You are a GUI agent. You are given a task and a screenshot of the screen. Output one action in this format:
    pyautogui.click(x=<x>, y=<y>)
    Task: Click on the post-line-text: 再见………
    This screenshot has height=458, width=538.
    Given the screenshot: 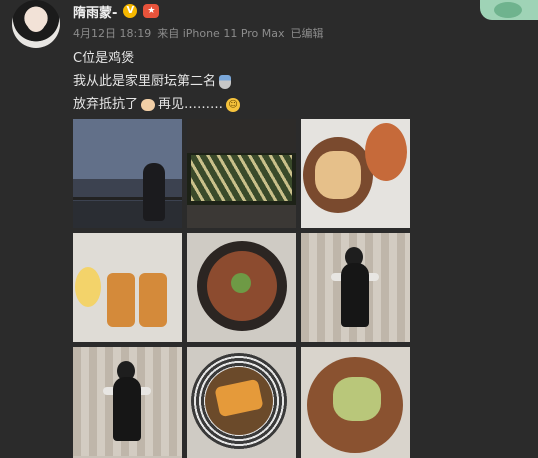 What is the action you would take?
    pyautogui.click(x=191, y=104)
    